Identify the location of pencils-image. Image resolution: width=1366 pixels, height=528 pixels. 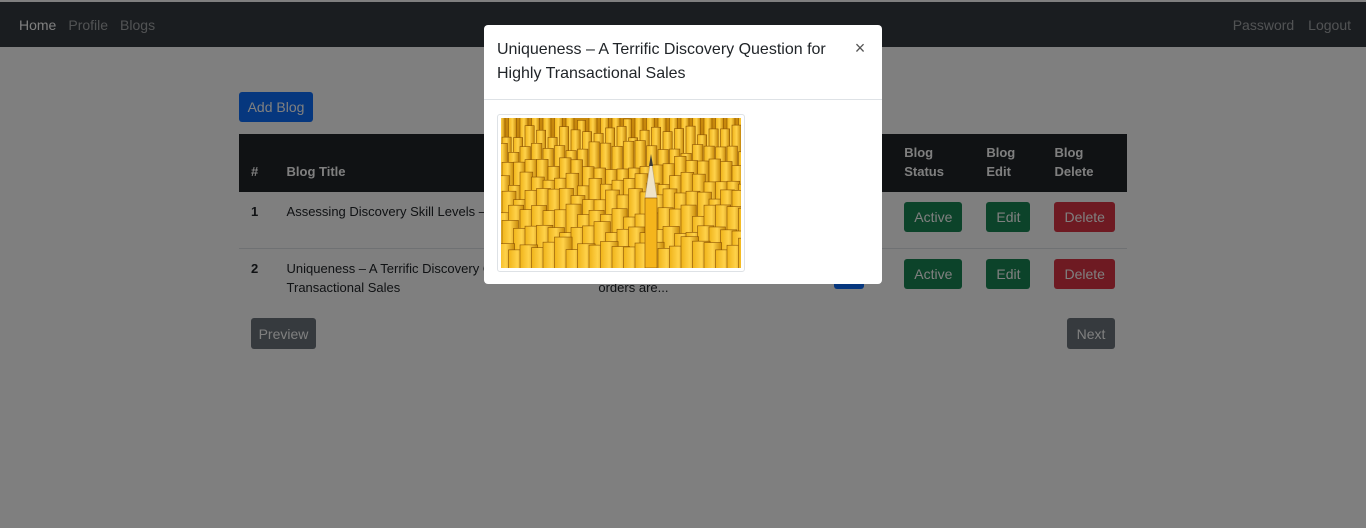
(621, 193).